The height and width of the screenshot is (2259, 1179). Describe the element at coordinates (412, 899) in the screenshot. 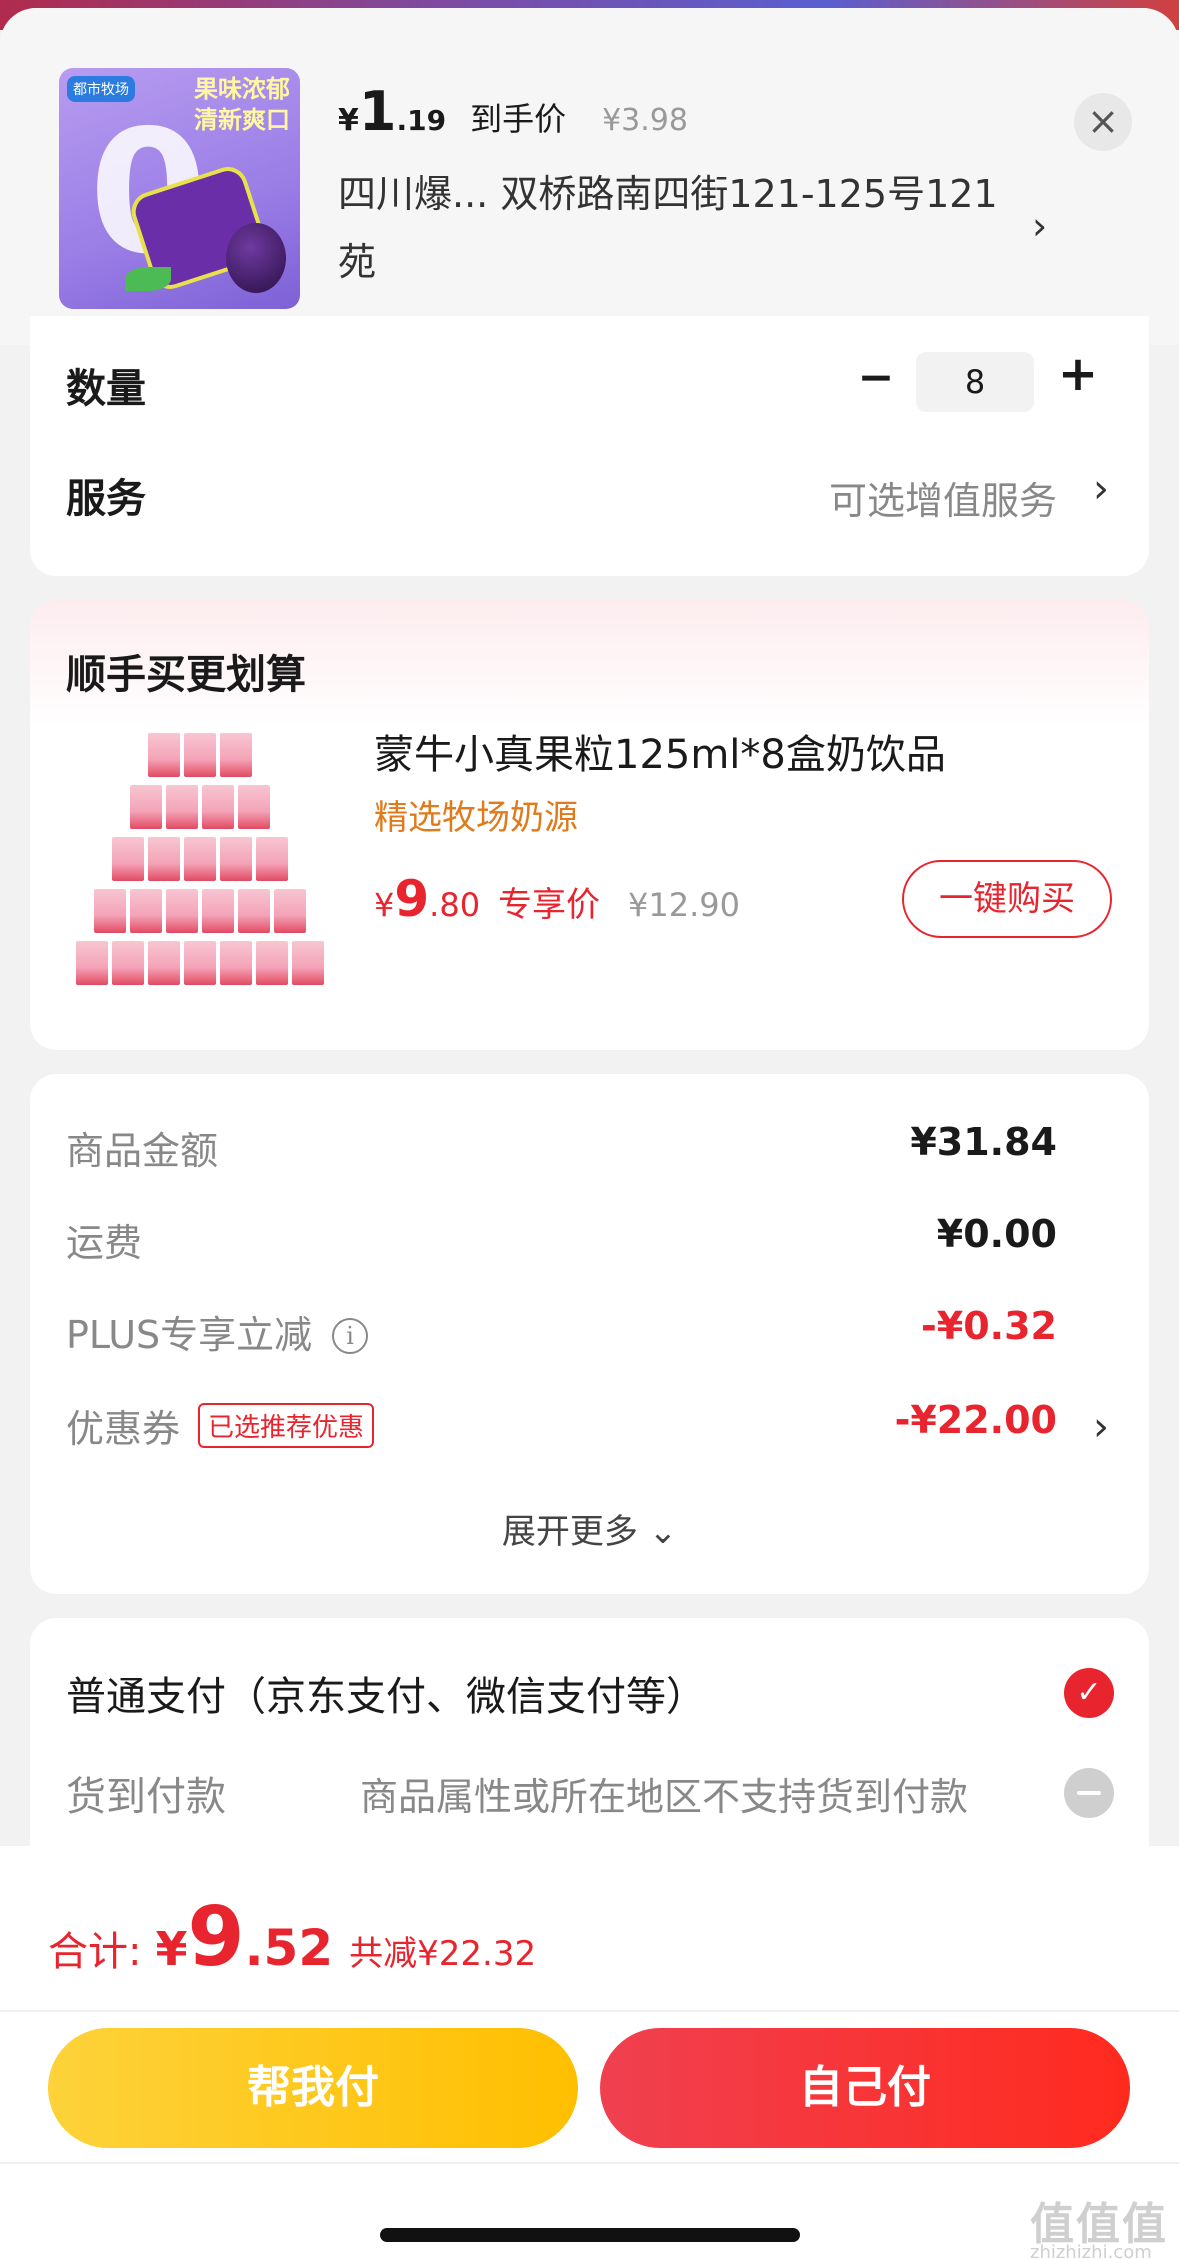

I see `upsell-price-integer: 9` at that location.